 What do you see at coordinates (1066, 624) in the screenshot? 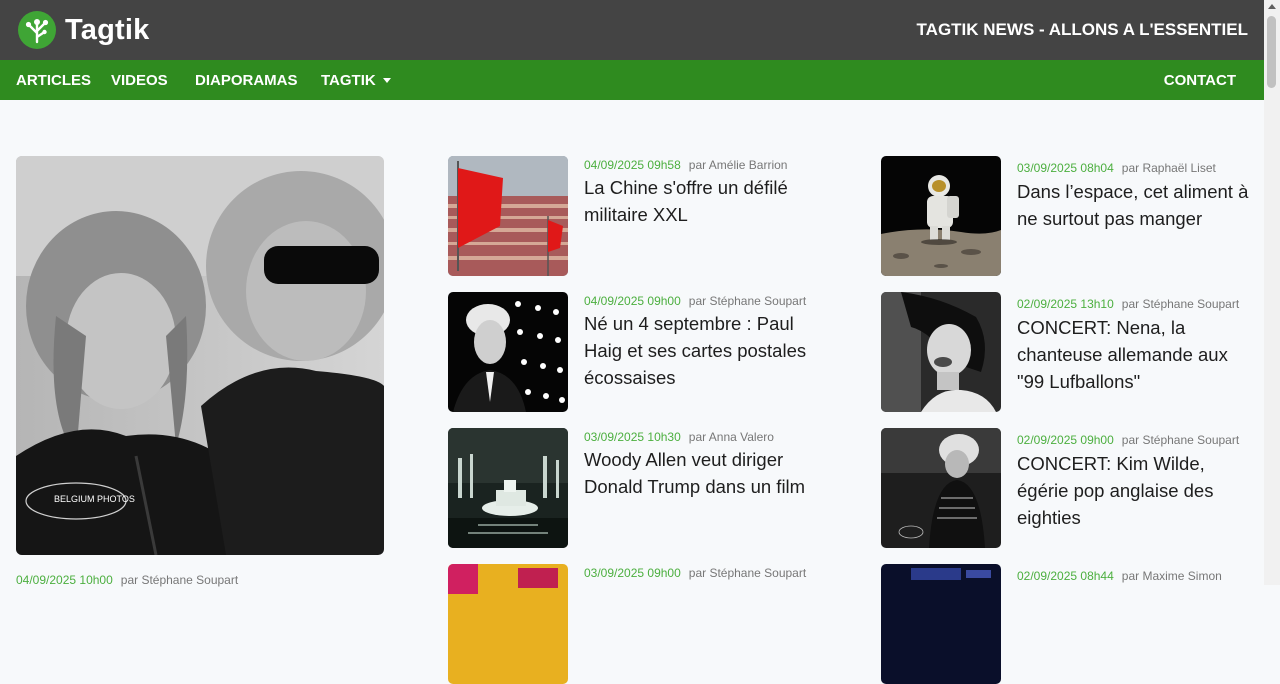
I see `article-card: 02/09/2025 08h44 par Maxime Simon` at bounding box center [1066, 624].